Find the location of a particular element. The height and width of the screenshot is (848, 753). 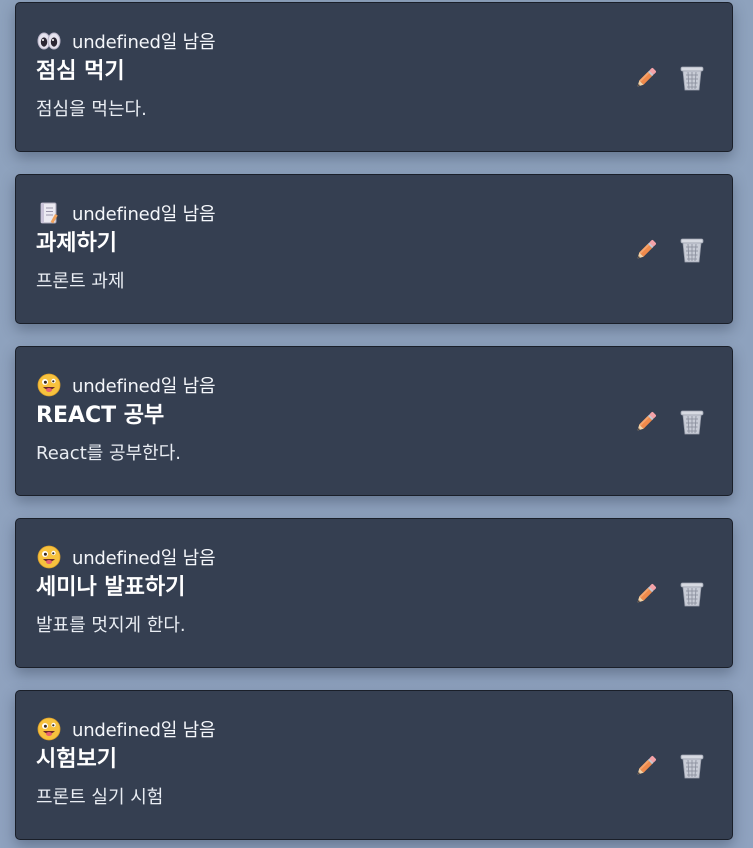

eyes-icon is located at coordinates (49, 41).